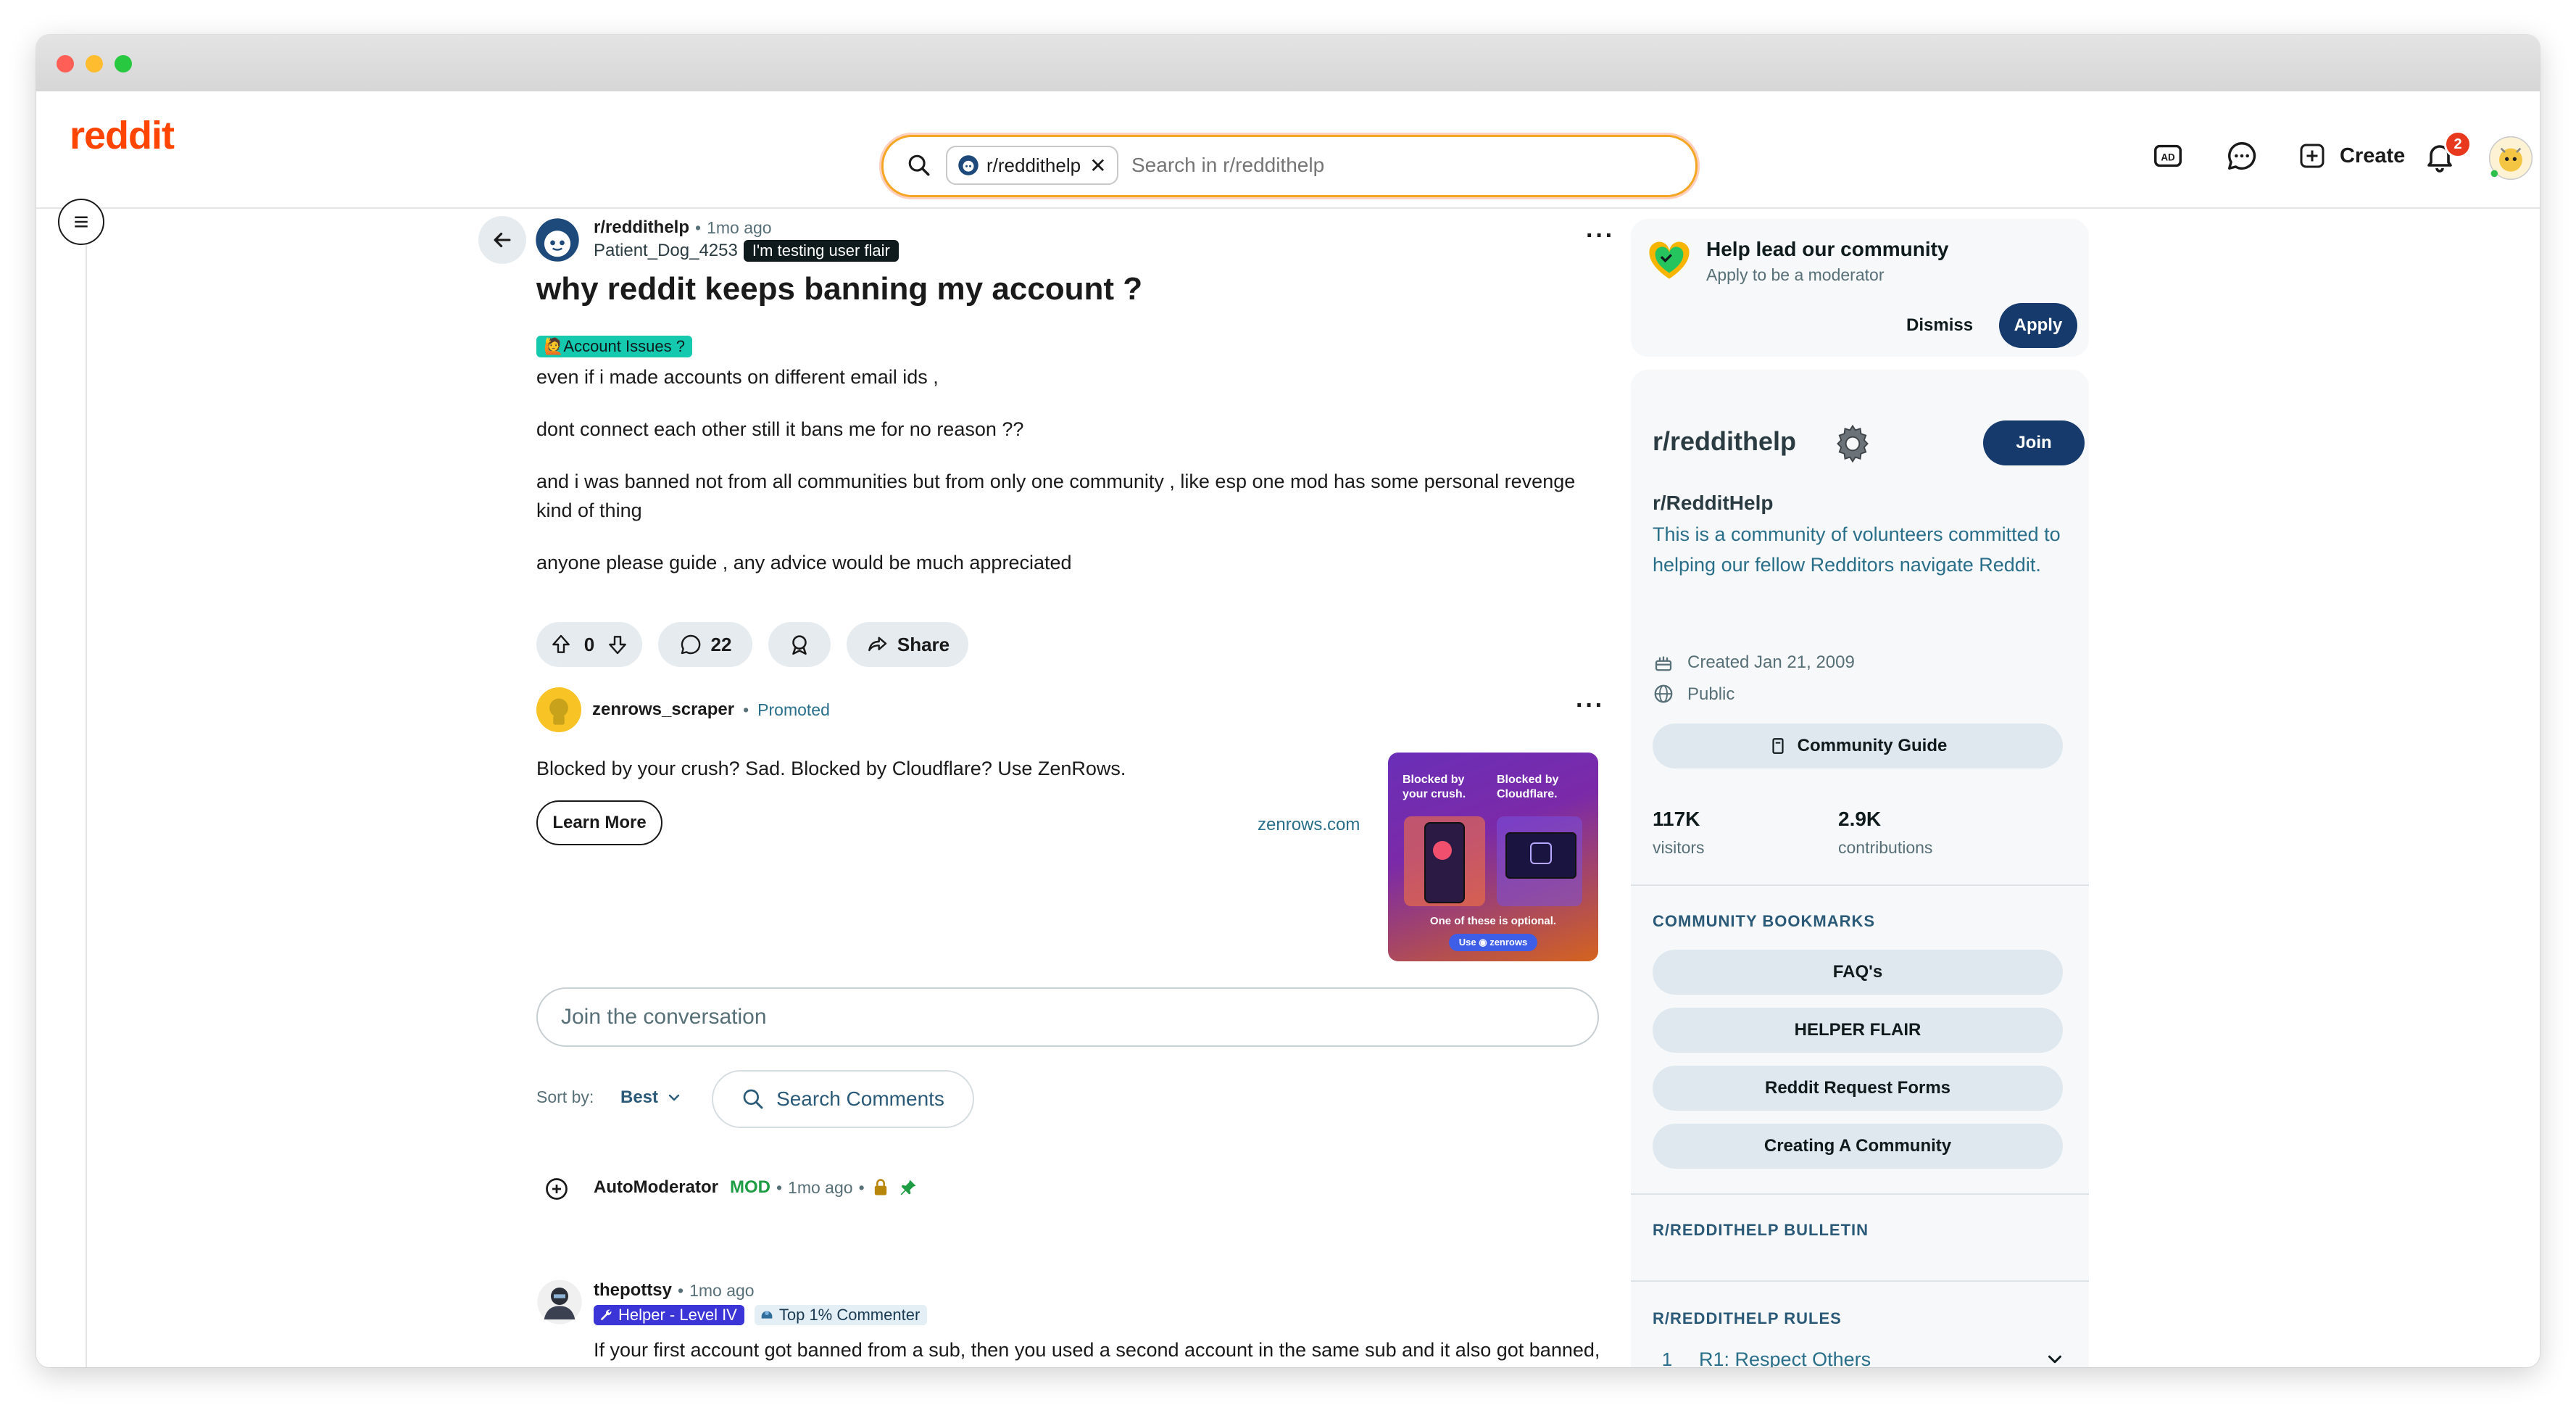 Image resolution: width=2576 pixels, height=1405 pixels. What do you see at coordinates (664, 1017) in the screenshot?
I see `comment-input-placeholder: Join the conversation` at bounding box center [664, 1017].